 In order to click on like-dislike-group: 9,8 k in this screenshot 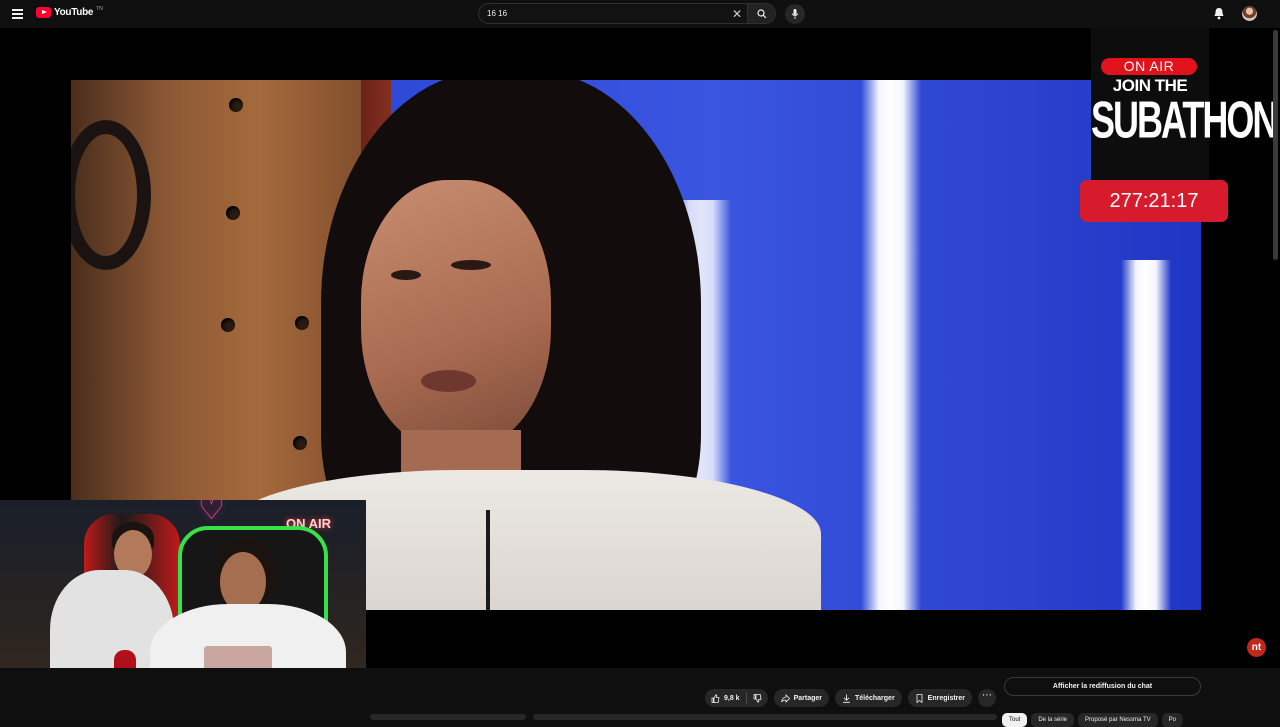, I will do `click(736, 698)`.